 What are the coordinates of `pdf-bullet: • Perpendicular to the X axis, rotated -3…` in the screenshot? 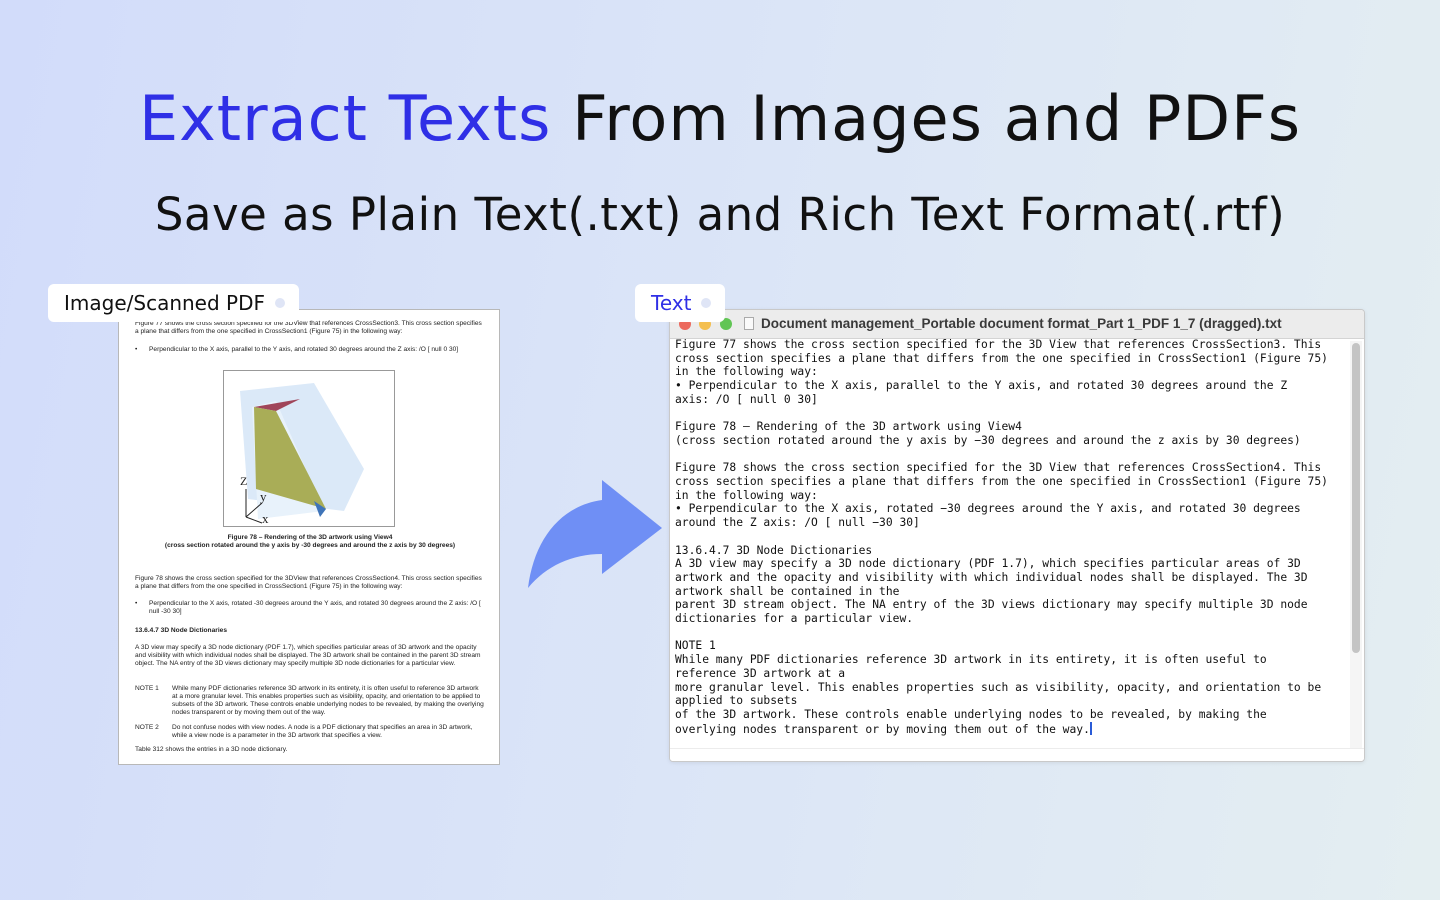 It's located at (308, 607).